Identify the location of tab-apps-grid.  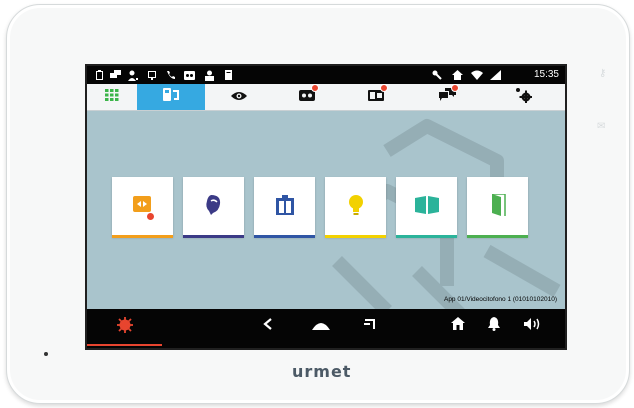
(112, 97).